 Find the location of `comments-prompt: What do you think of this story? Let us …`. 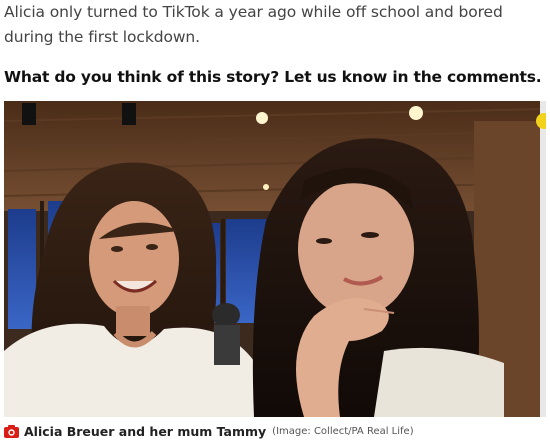

comments-prompt: What do you think of this story? Let us … is located at coordinates (273, 77).